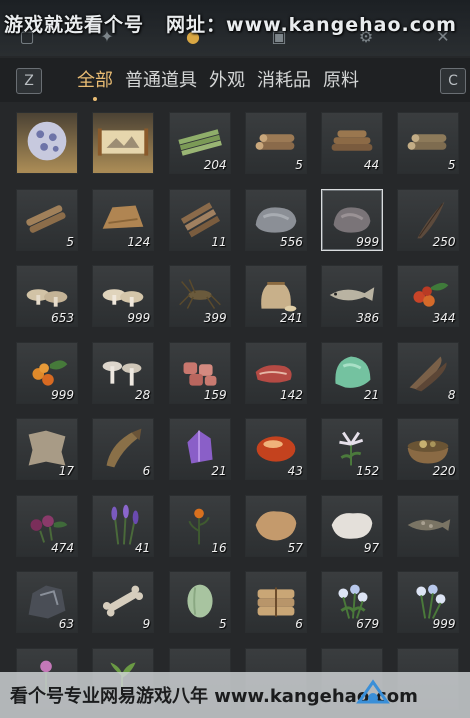 This screenshot has height=718, width=470. I want to click on inventory-slot: 63, so click(47, 602).